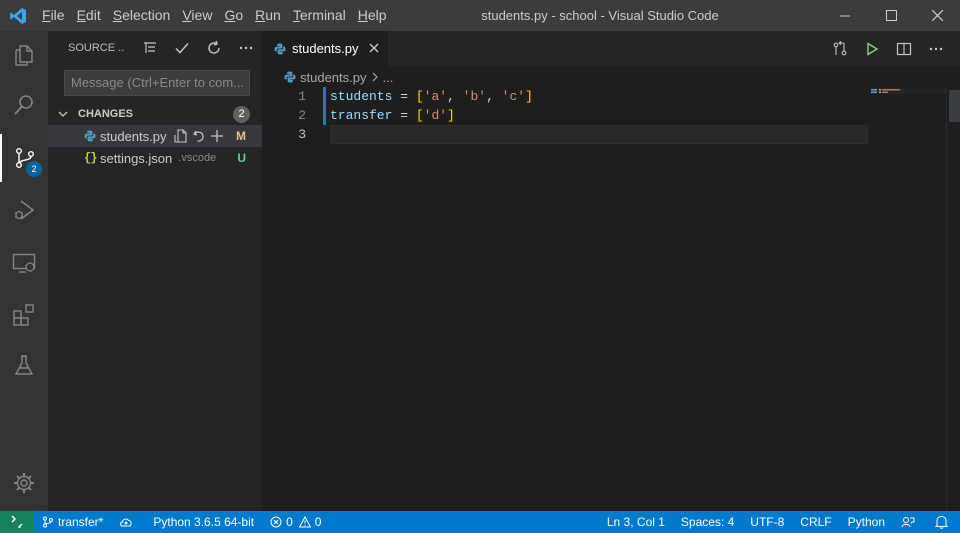  I want to click on remote-indicator, so click(17, 522).